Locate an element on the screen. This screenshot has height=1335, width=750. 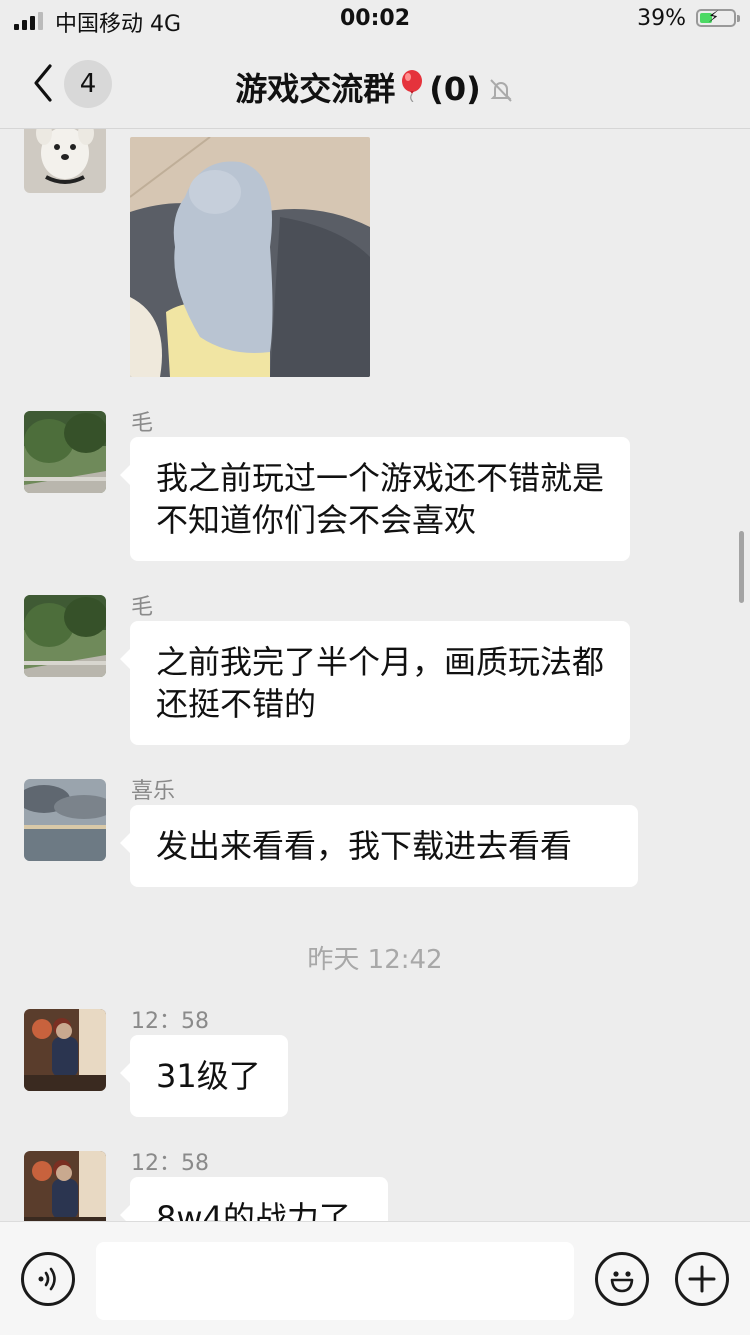
scrollbar is located at coordinates (741, 567).